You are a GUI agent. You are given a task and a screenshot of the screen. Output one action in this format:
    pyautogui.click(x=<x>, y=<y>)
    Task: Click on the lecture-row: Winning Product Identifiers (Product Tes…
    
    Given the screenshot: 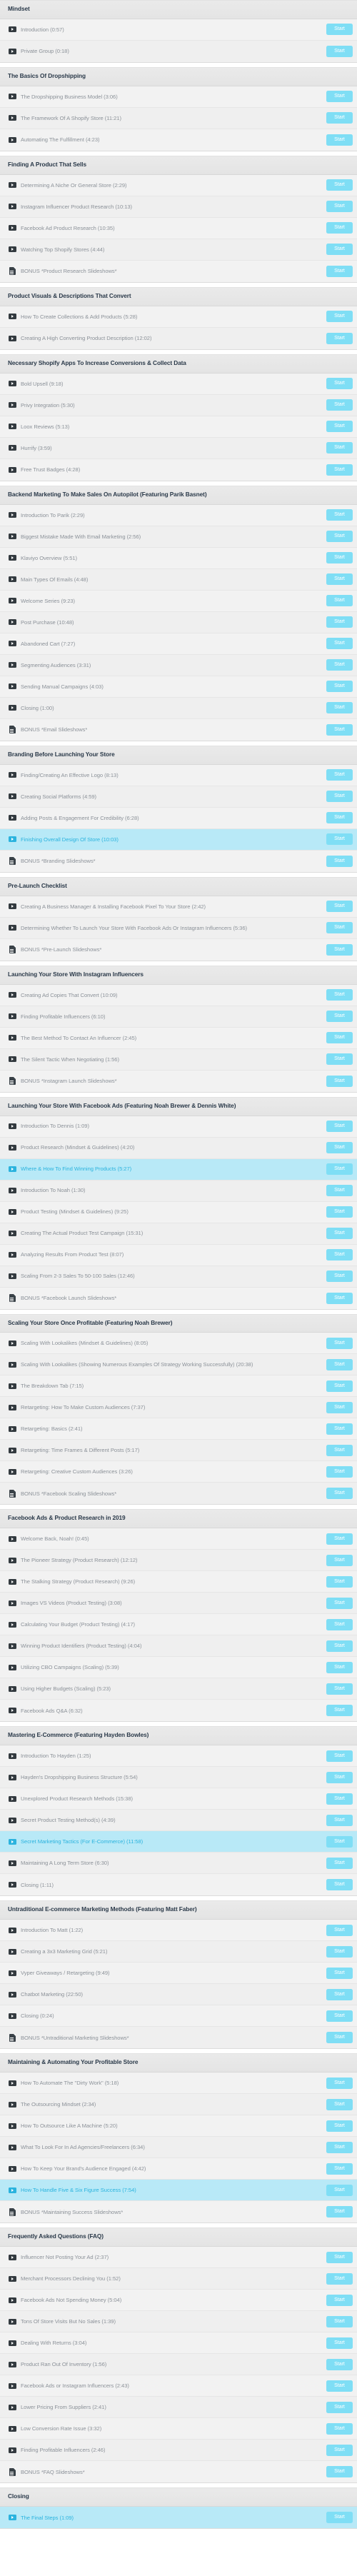 What is the action you would take?
    pyautogui.click(x=178, y=1646)
    